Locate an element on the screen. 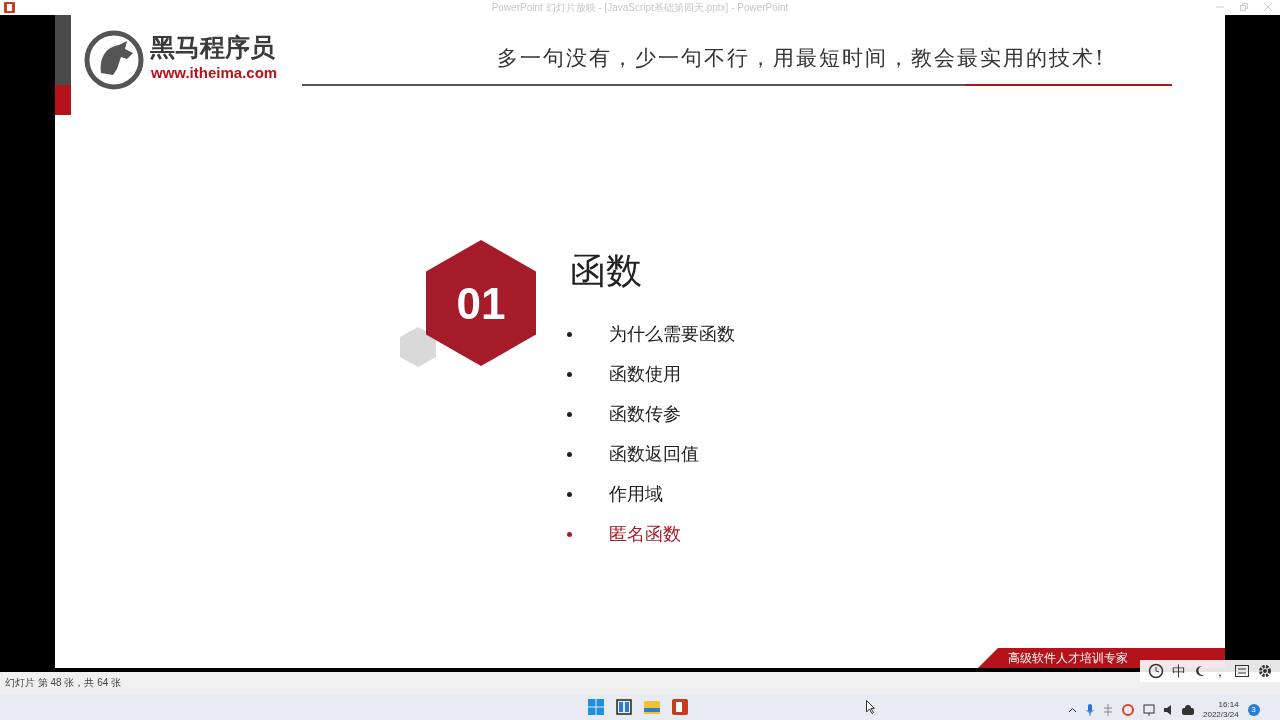 The image size is (1280, 720). input-mode-toggle: 中 is located at coordinates (1179, 671).